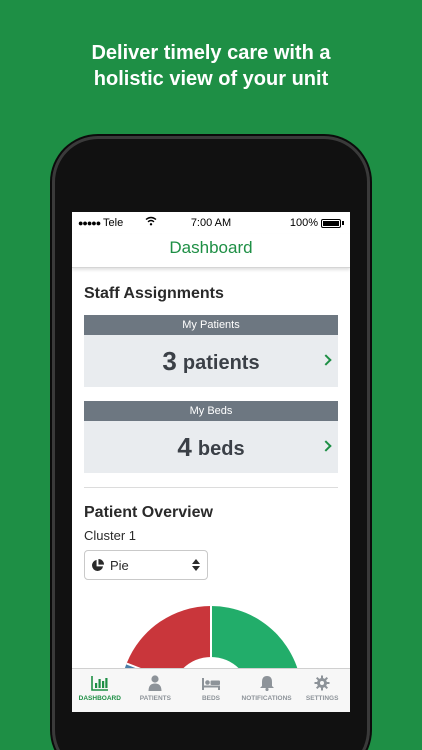 Image resolution: width=422 pixels, height=750 pixels. What do you see at coordinates (99, 698) in the screenshot?
I see `tab-dashboard-label: DASHBOARD` at bounding box center [99, 698].